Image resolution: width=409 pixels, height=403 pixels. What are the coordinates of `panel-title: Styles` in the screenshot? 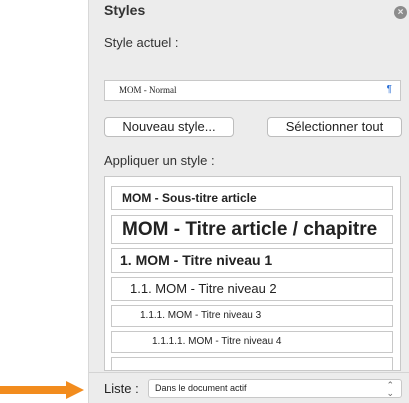 It's located at (125, 10).